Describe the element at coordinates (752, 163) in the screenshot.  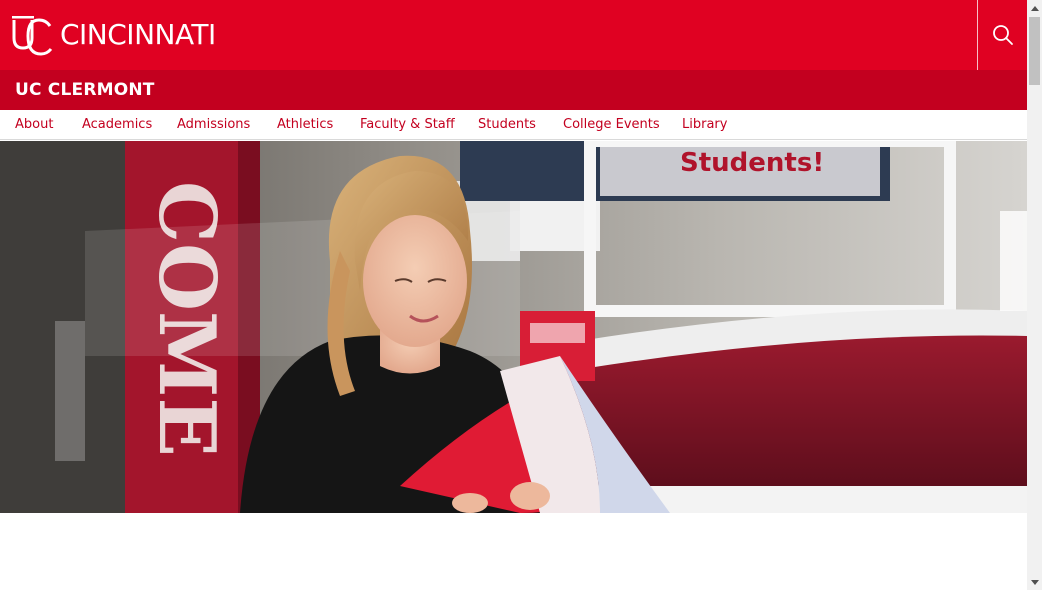
I see `screen-text: Students!` at that location.